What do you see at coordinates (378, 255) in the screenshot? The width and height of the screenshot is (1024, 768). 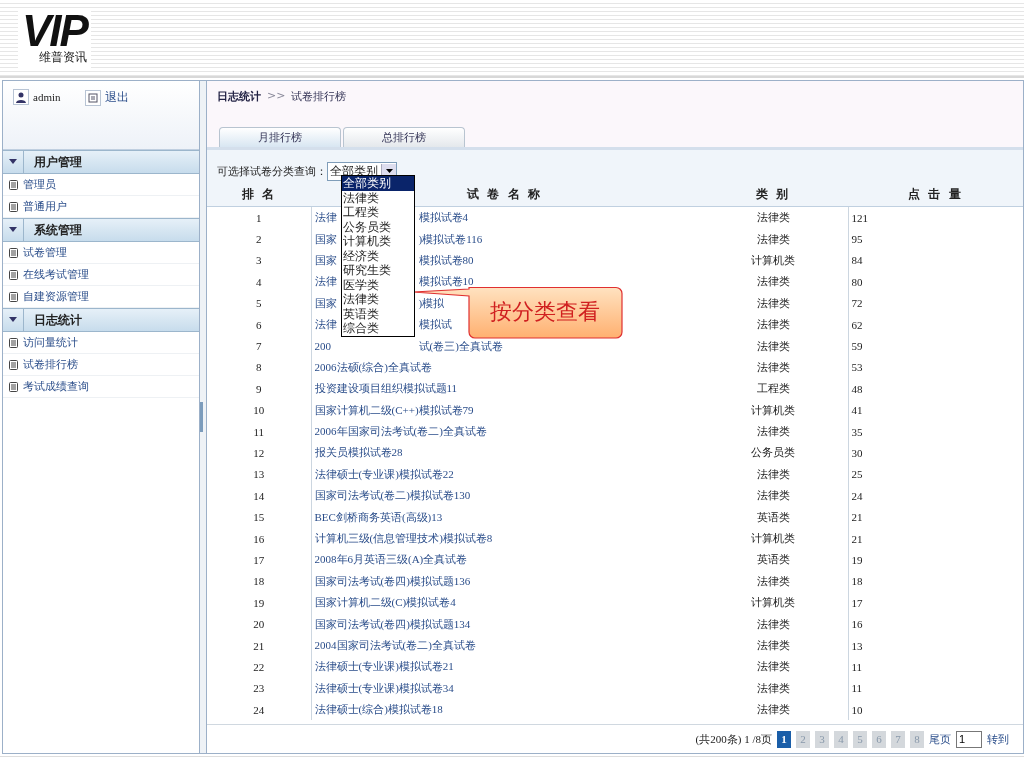 I see `dropdown-option: 经济类` at bounding box center [378, 255].